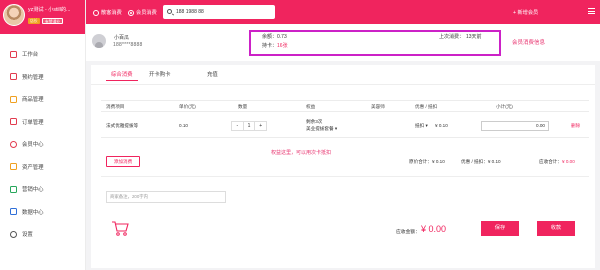 The height and width of the screenshot is (270, 600). I want to click on radio-icon, so click(96, 12).